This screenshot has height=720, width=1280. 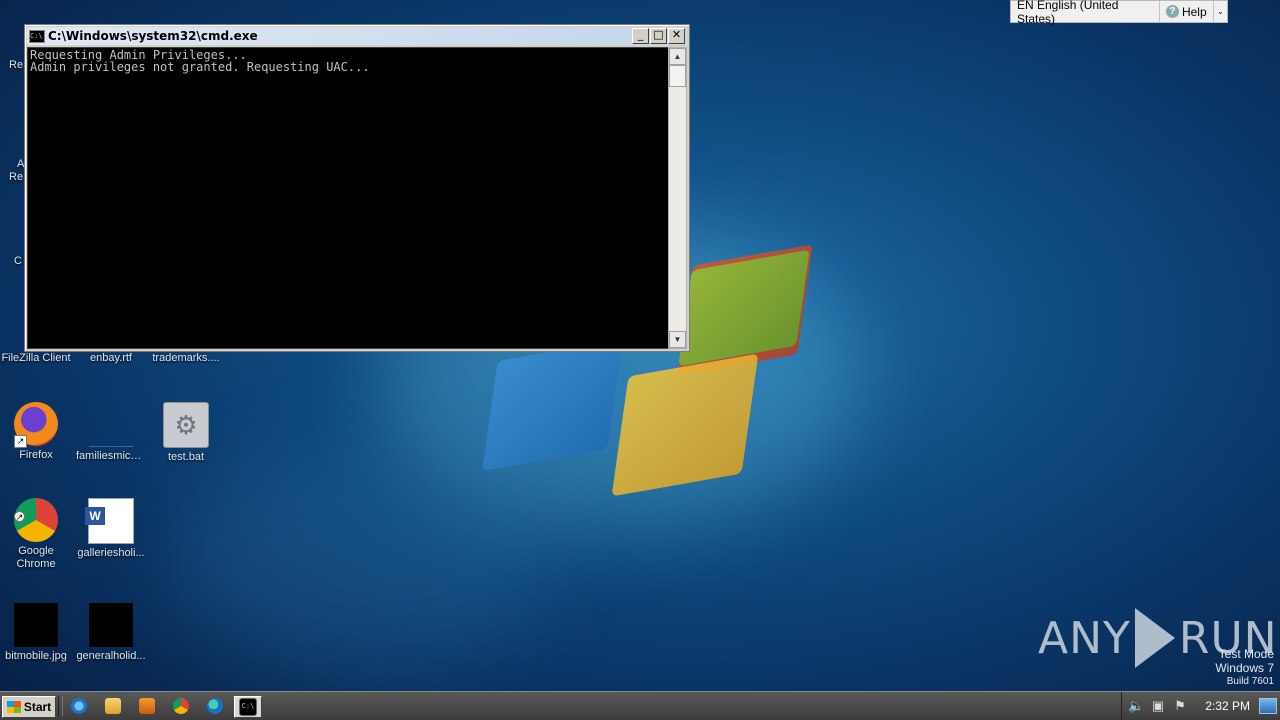 I want to click on action-center-flag-icon: ⚑, so click(x=1180, y=706).